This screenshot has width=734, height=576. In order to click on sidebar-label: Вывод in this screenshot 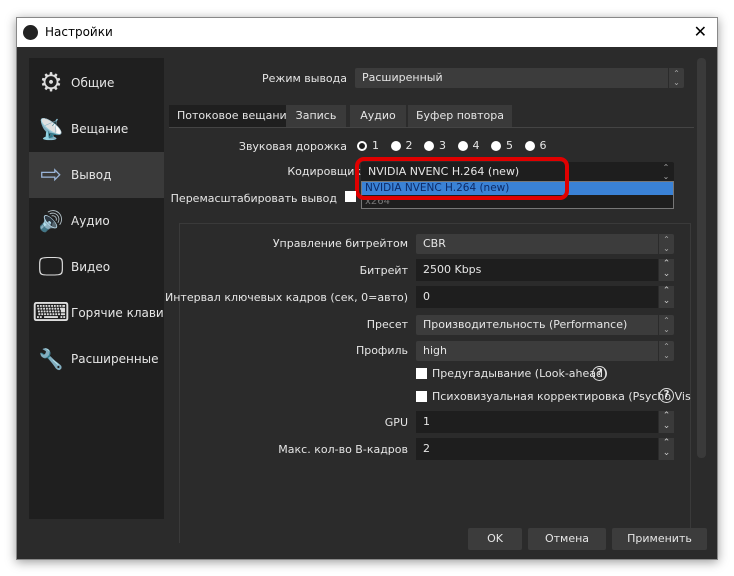, I will do `click(91, 175)`.